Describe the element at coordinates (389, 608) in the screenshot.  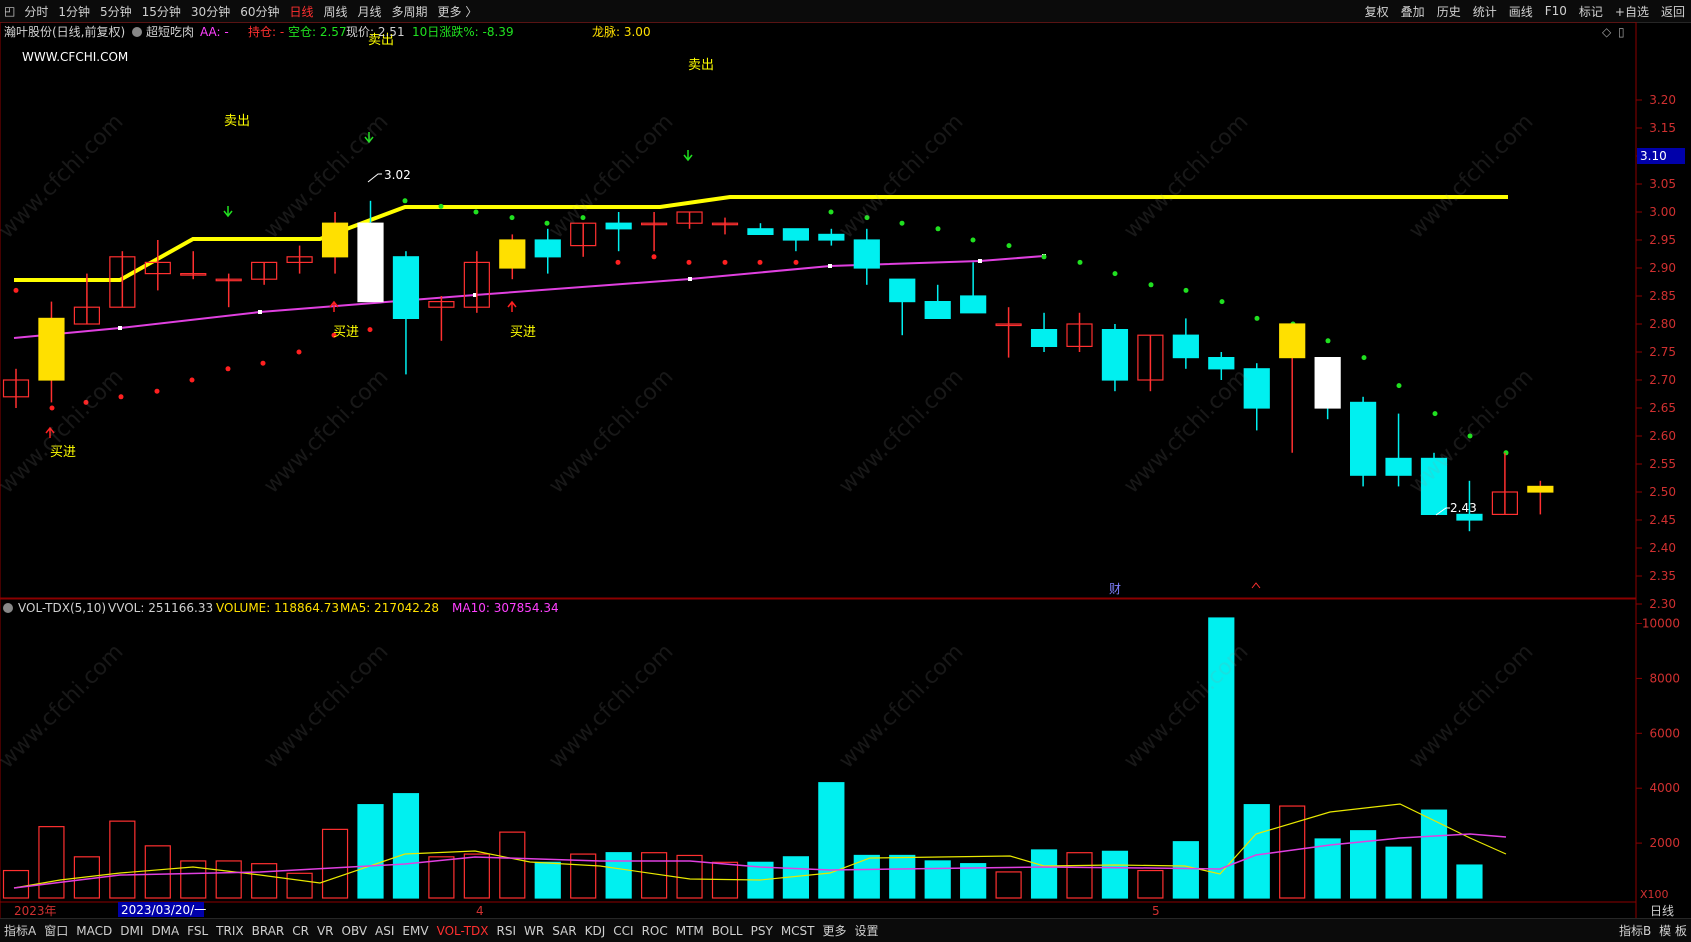
I see `volume-ma5: MA5: 217042.28` at that location.